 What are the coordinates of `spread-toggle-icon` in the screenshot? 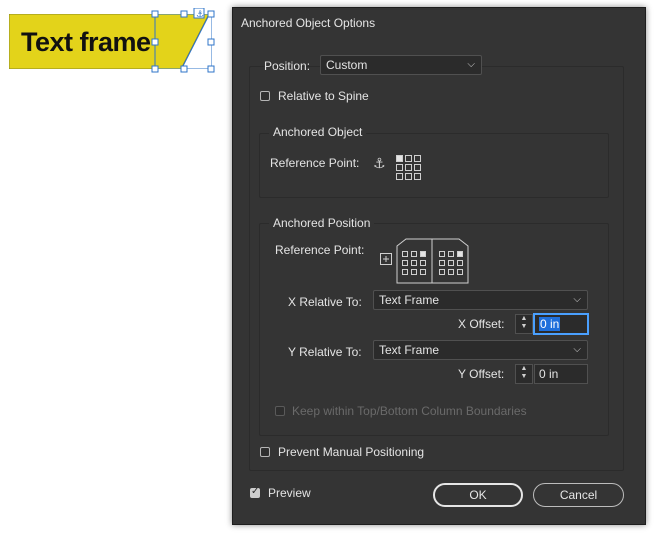 It's located at (386, 259).